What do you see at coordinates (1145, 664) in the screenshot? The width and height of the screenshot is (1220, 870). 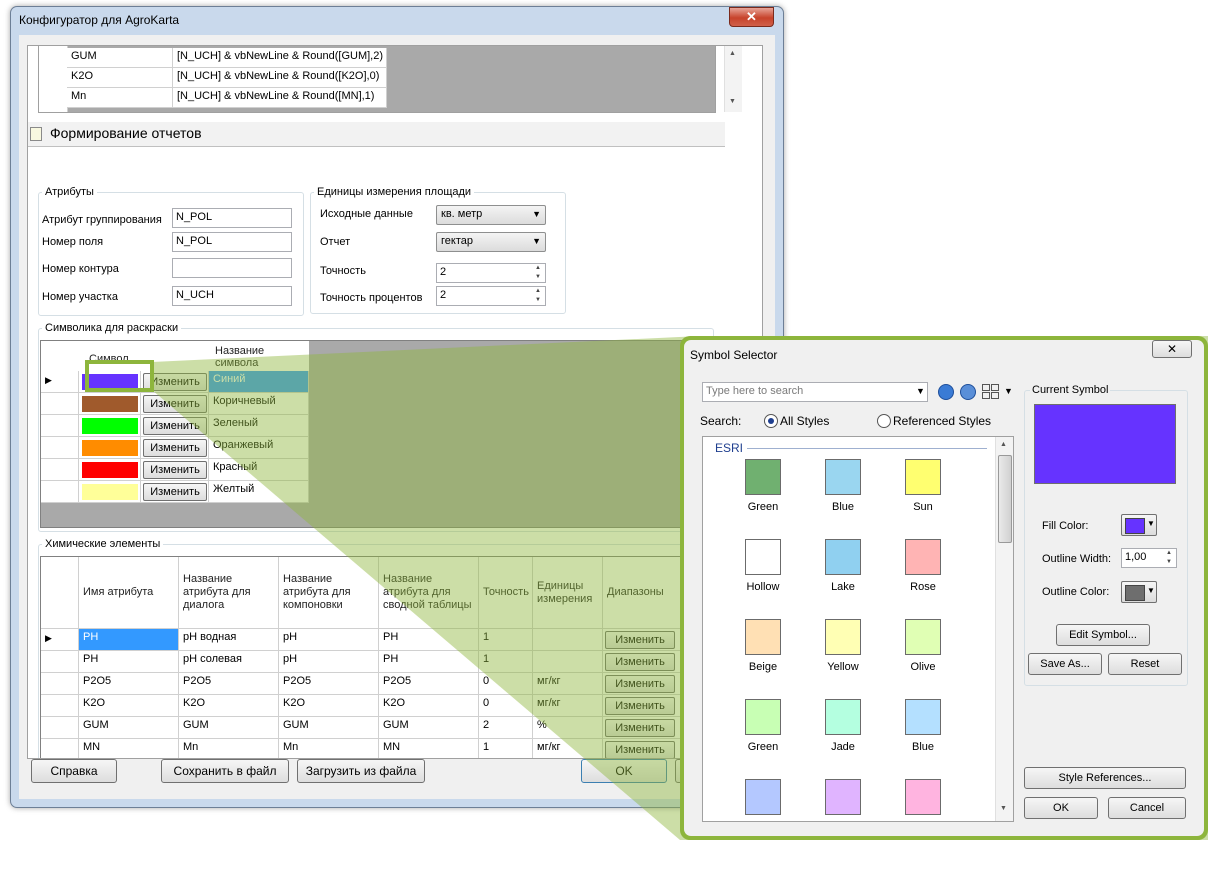 I see `reset-button: Reset` at bounding box center [1145, 664].